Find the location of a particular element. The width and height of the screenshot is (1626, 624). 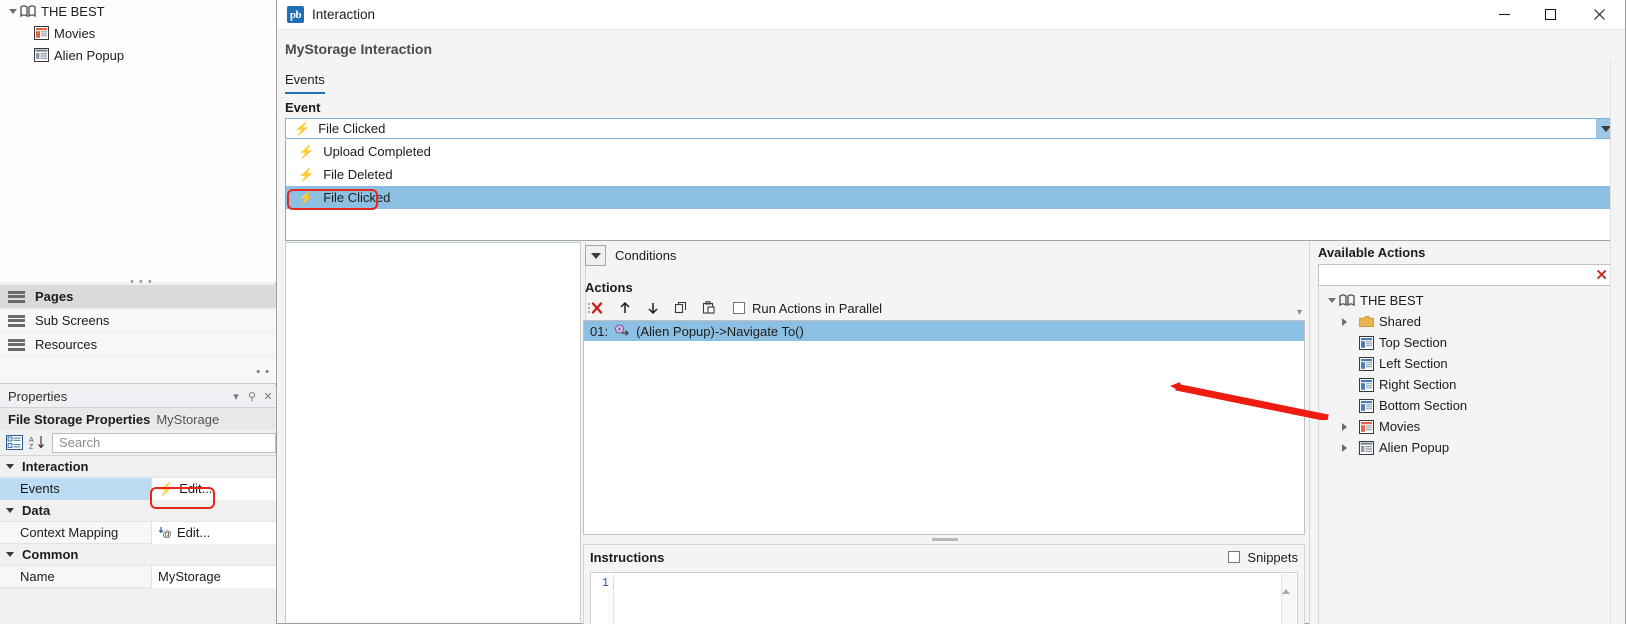

categorized-view-icon is located at coordinates (14, 442).